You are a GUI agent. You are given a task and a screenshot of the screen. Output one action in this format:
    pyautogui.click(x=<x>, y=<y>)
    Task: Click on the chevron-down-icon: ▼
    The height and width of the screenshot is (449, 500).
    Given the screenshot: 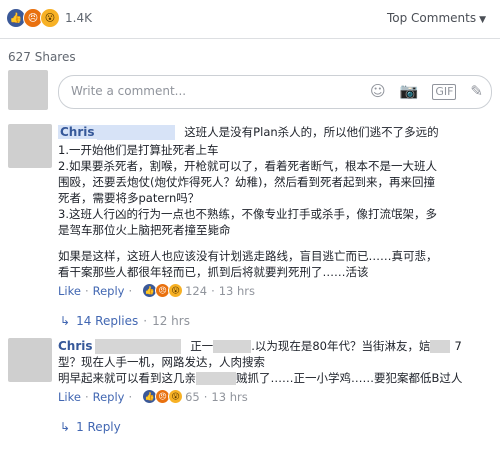 What is the action you would take?
    pyautogui.click(x=482, y=20)
    